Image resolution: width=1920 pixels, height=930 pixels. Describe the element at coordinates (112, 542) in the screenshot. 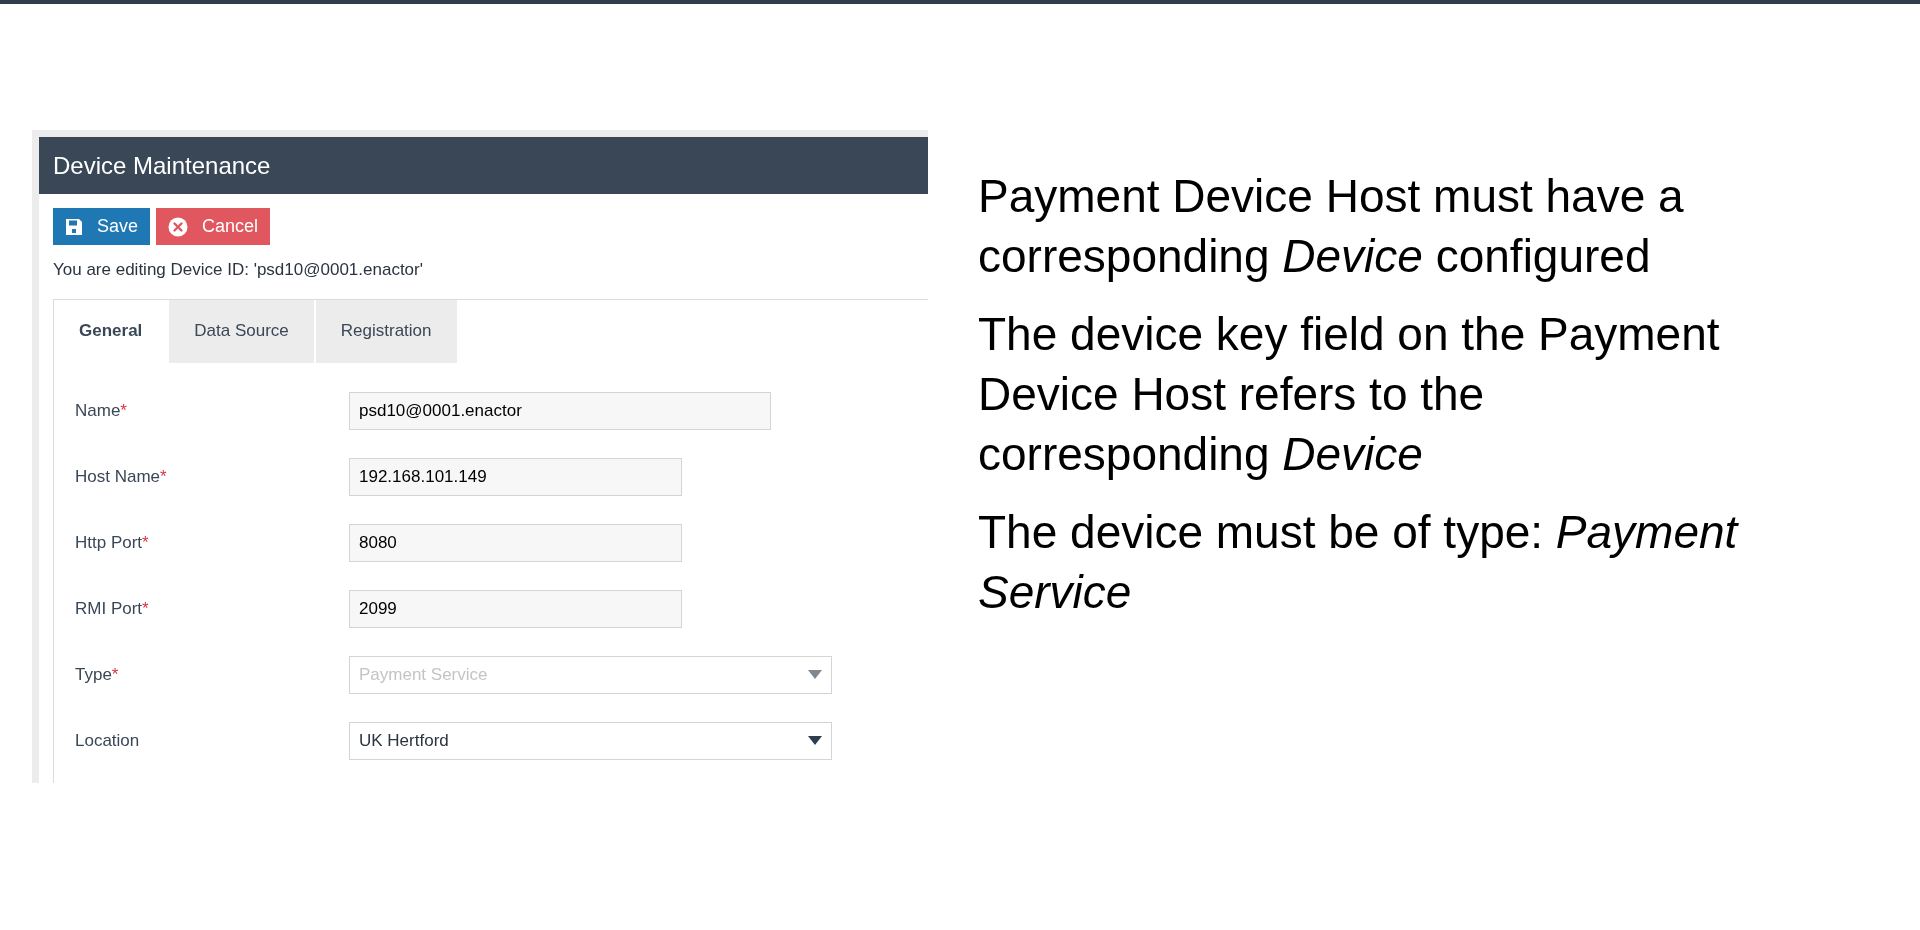

I see `field-label: Http Port*` at that location.